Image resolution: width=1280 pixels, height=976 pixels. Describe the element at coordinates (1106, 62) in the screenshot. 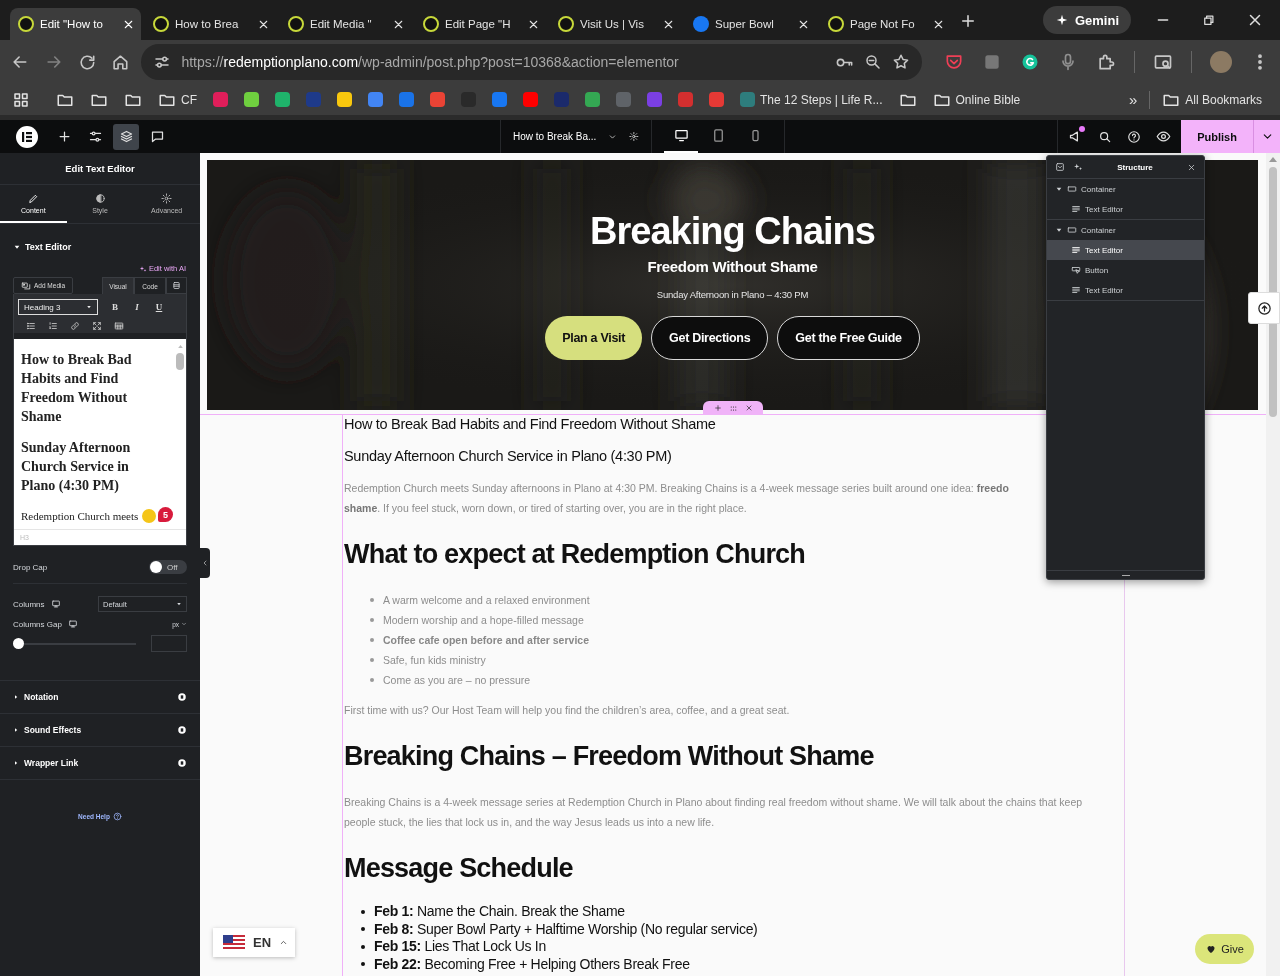

I see `extensions-icon` at that location.